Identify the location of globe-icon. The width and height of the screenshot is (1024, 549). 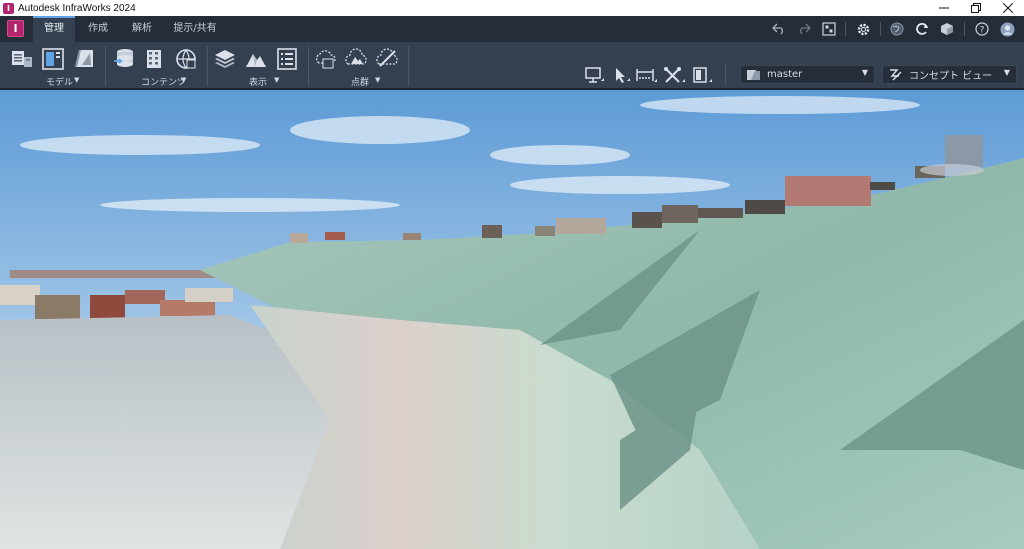
(897, 29).